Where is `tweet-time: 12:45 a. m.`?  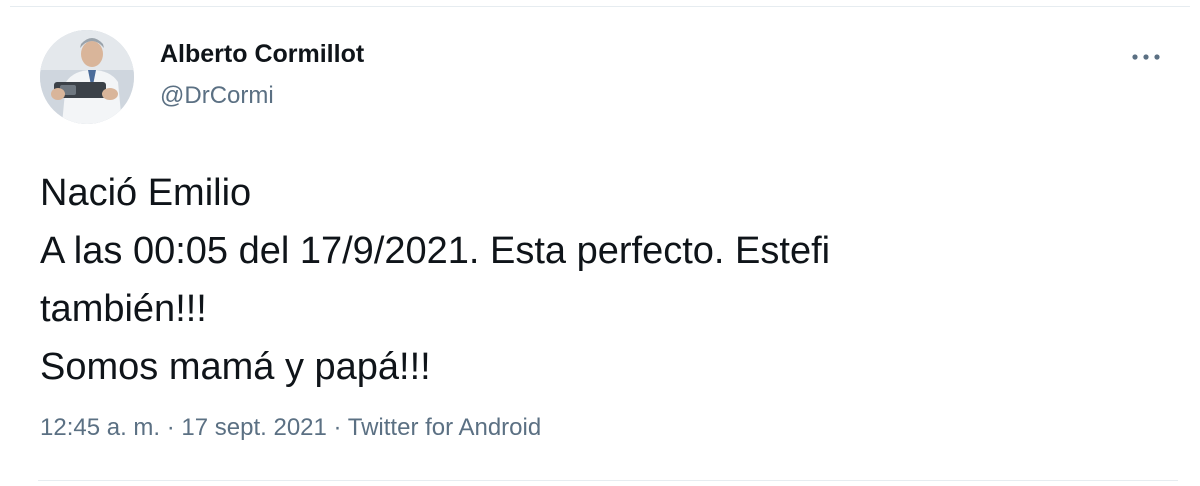 tweet-time: 12:45 a. m. is located at coordinates (100, 427).